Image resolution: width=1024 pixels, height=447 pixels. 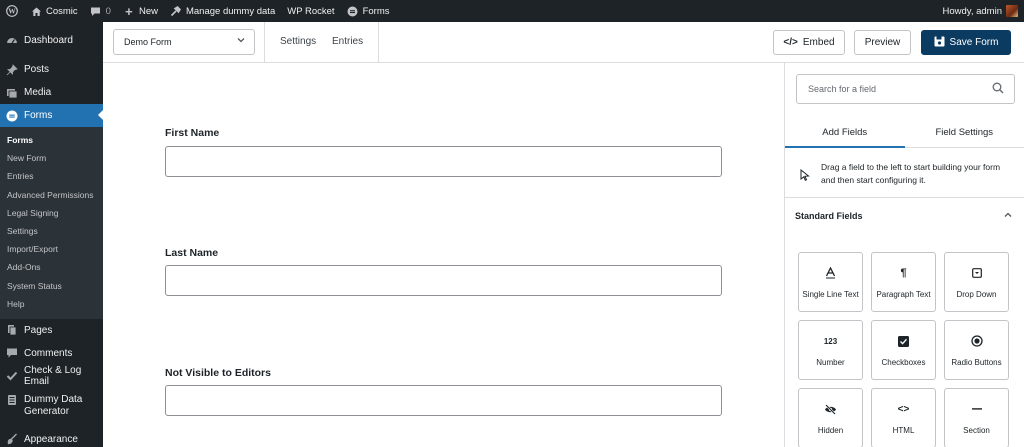 I want to click on wp-rocket-link: WP Rocket, so click(x=310, y=11).